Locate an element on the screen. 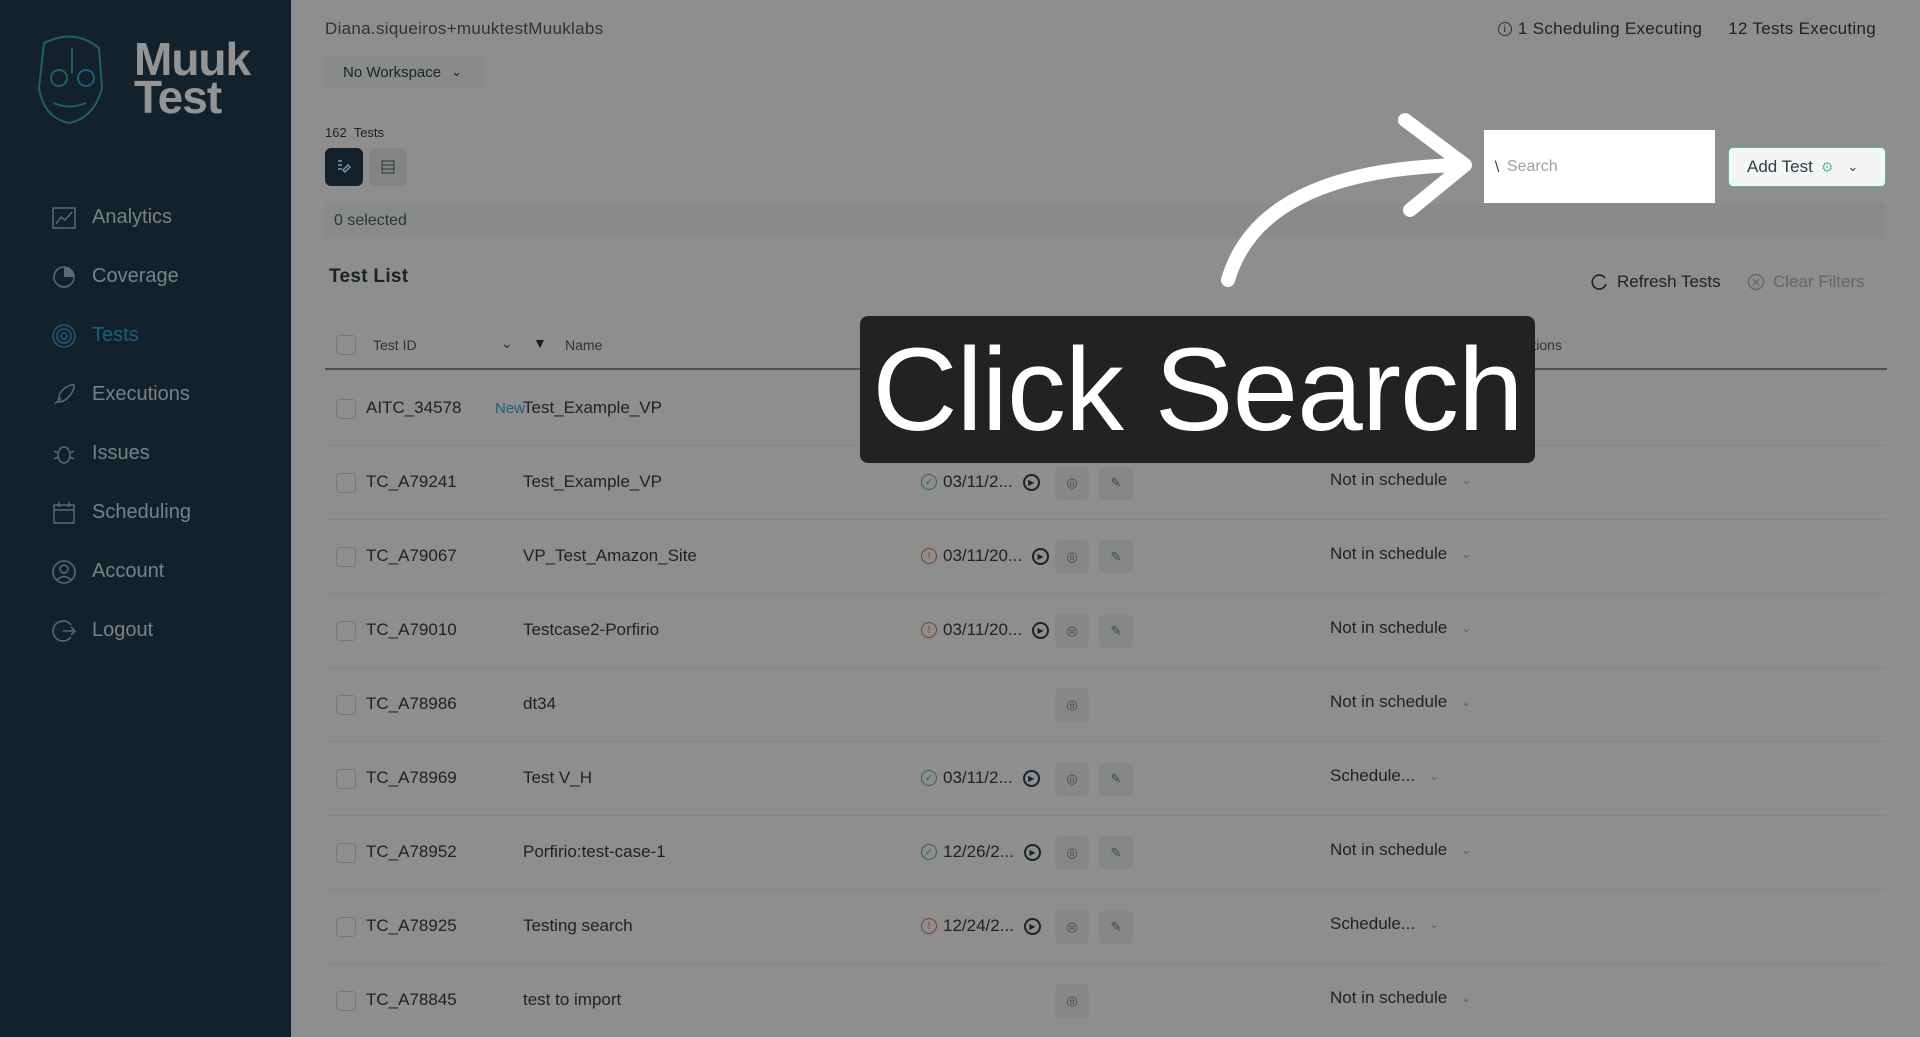 Image resolution: width=1920 pixels, height=1037 pixels. test-id: TC_A78952 is located at coordinates (411, 852).